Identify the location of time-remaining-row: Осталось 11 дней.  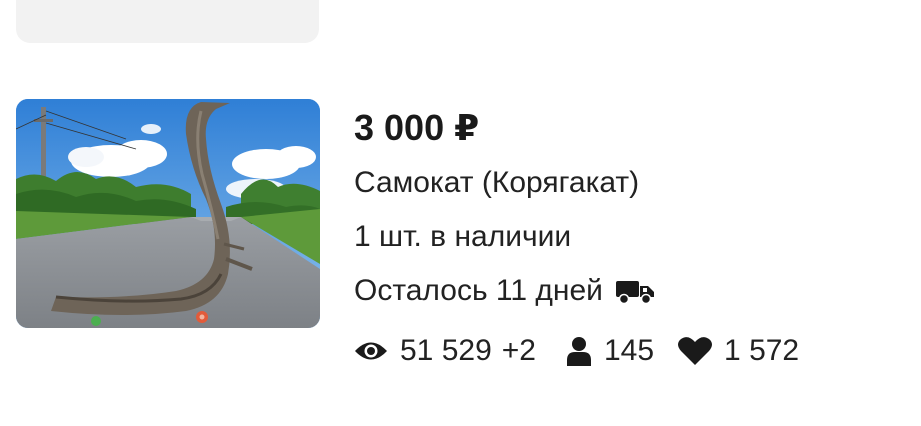
(504, 291).